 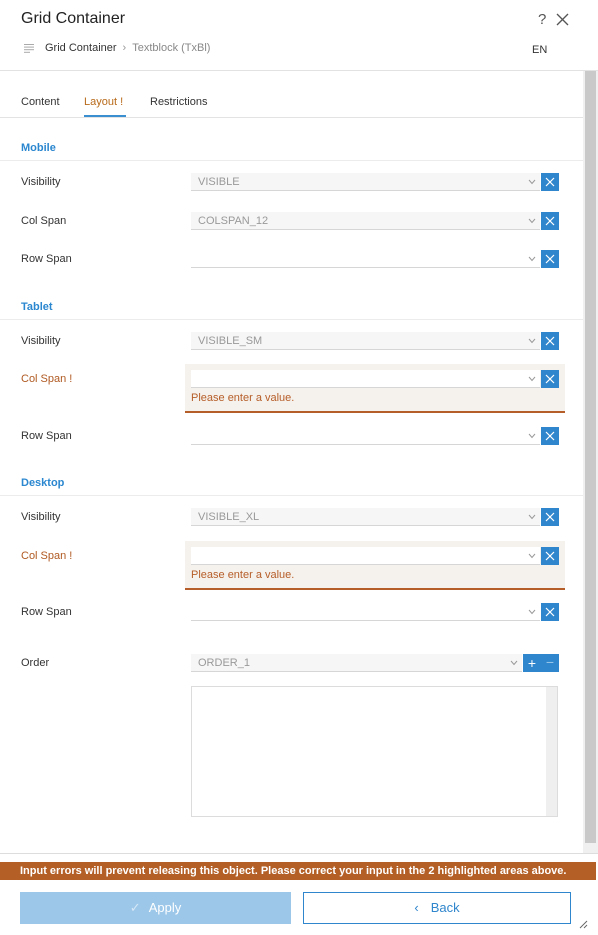 I want to click on order-label: Order, so click(x=35, y=663).